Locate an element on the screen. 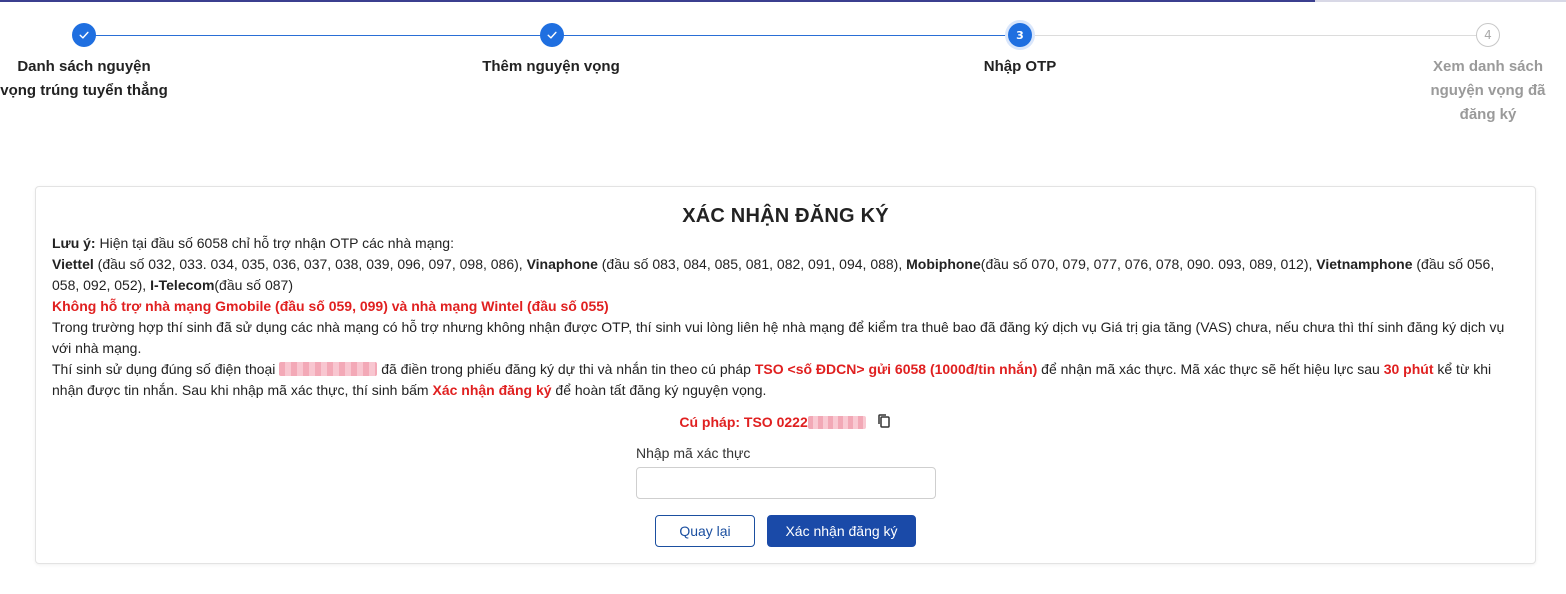  expiry-time: 30 phút is located at coordinates (1408, 369).